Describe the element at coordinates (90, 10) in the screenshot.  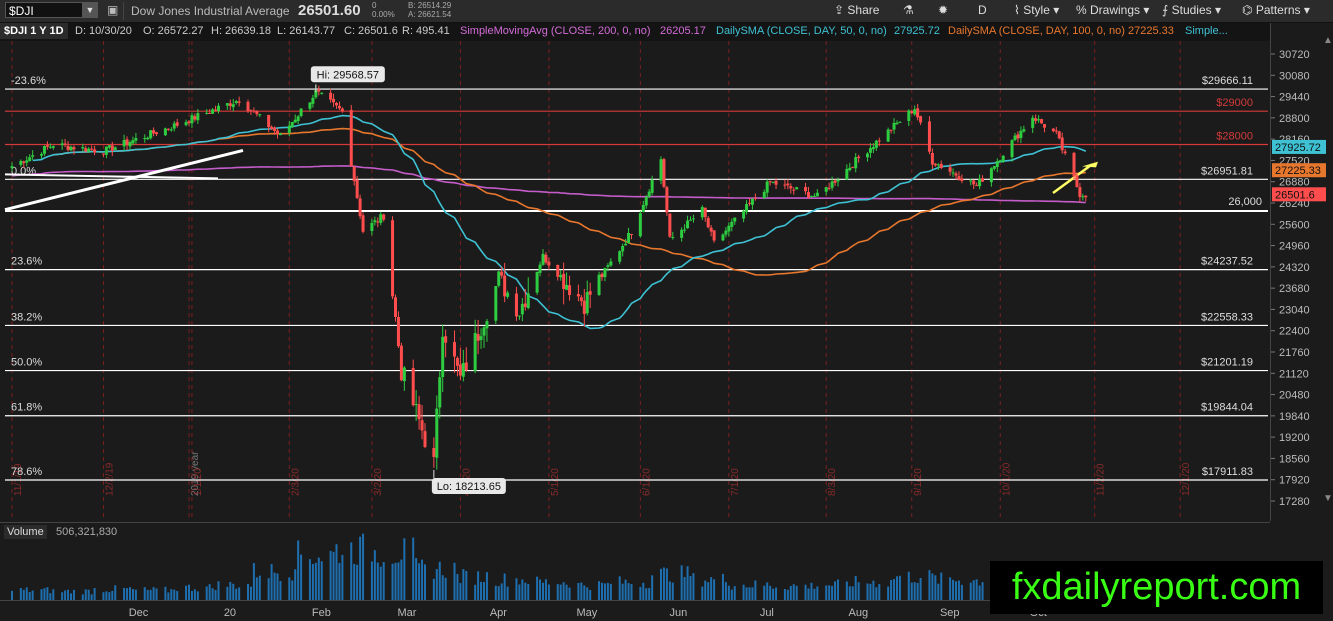
I see `symbol-dropdown-icon: ▼` at that location.